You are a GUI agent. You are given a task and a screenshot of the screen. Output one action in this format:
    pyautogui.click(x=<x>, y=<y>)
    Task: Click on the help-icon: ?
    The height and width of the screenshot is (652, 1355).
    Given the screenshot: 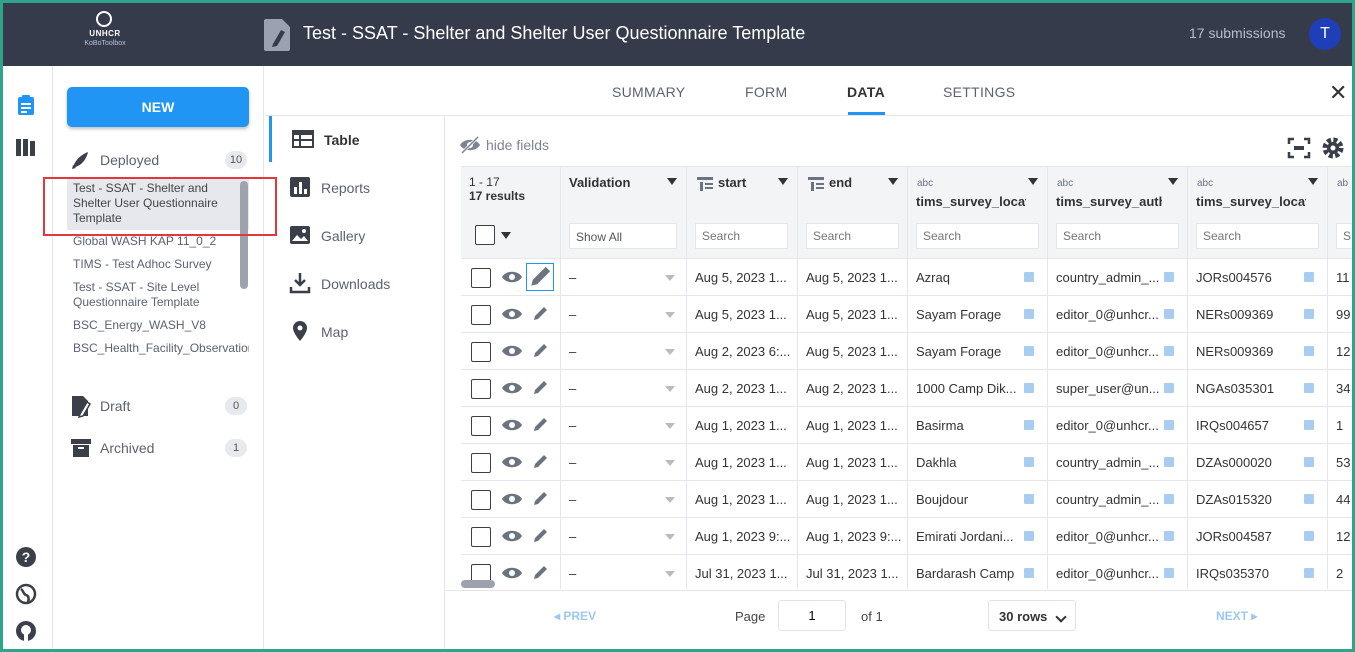 What is the action you would take?
    pyautogui.click(x=26, y=557)
    